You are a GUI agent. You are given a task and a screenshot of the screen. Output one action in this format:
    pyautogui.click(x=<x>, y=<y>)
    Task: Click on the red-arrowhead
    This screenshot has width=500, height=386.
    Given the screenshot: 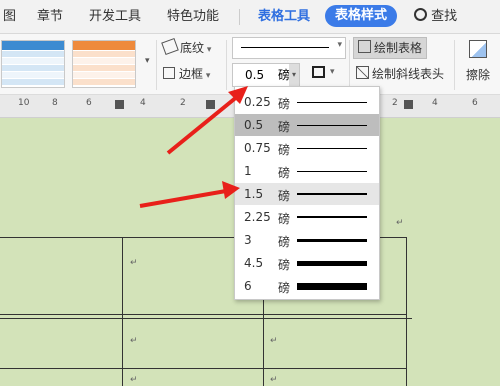 What is the action you would take?
    pyautogui.click(x=231, y=190)
    